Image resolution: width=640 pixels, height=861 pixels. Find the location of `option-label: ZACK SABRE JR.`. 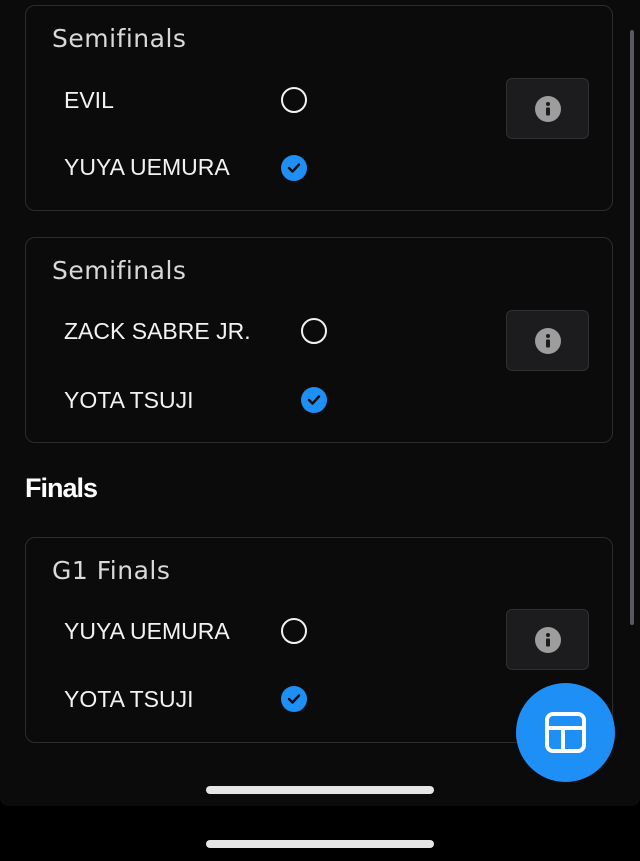

option-label: ZACK SABRE JR. is located at coordinates (157, 331).